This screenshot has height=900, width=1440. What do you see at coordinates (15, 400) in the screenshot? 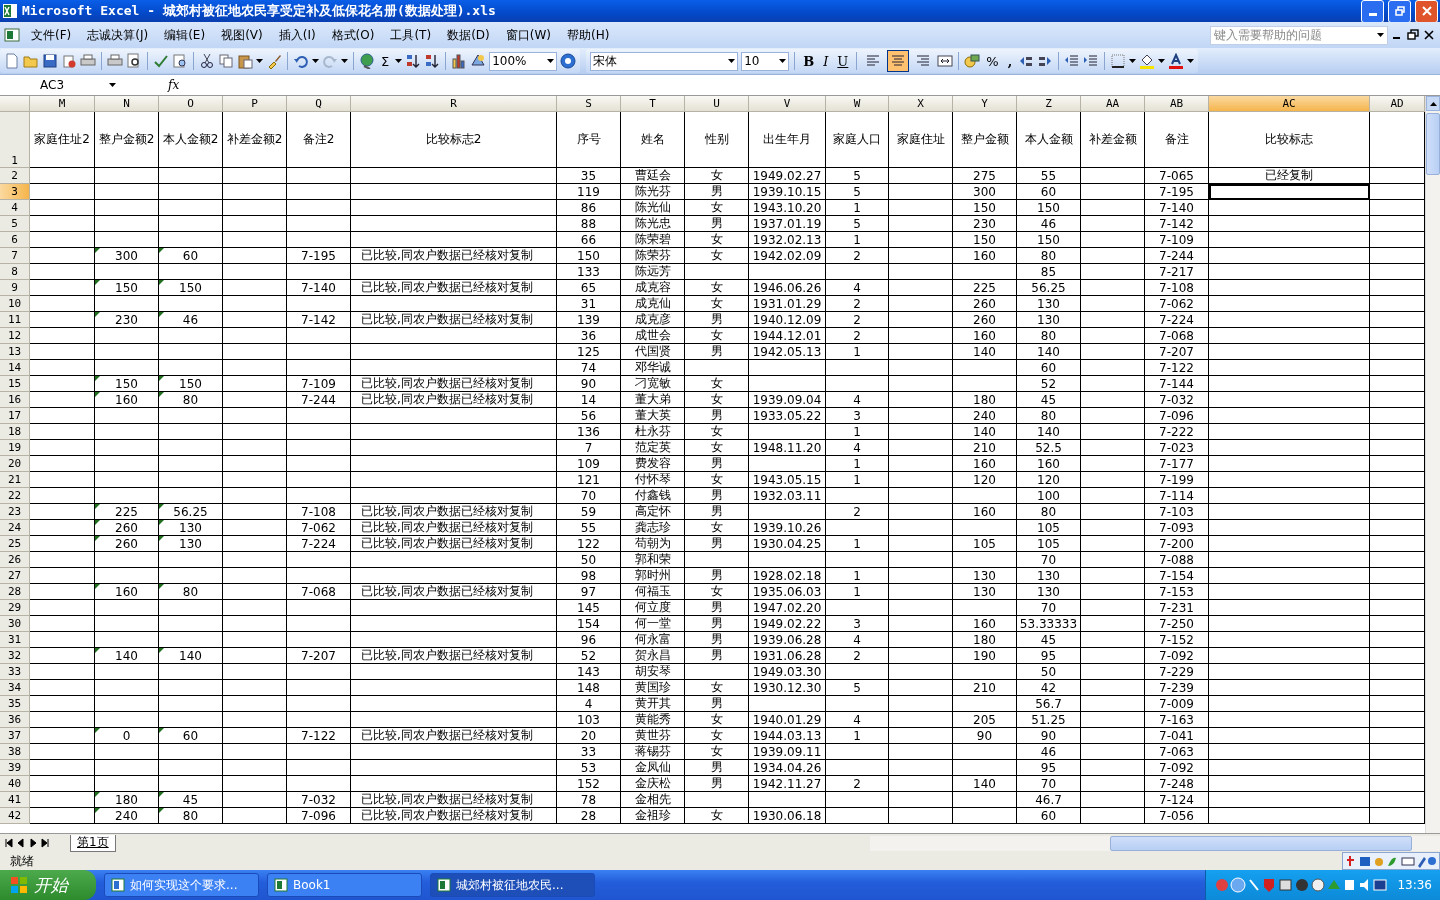
I see `row-header: 16` at bounding box center [15, 400].